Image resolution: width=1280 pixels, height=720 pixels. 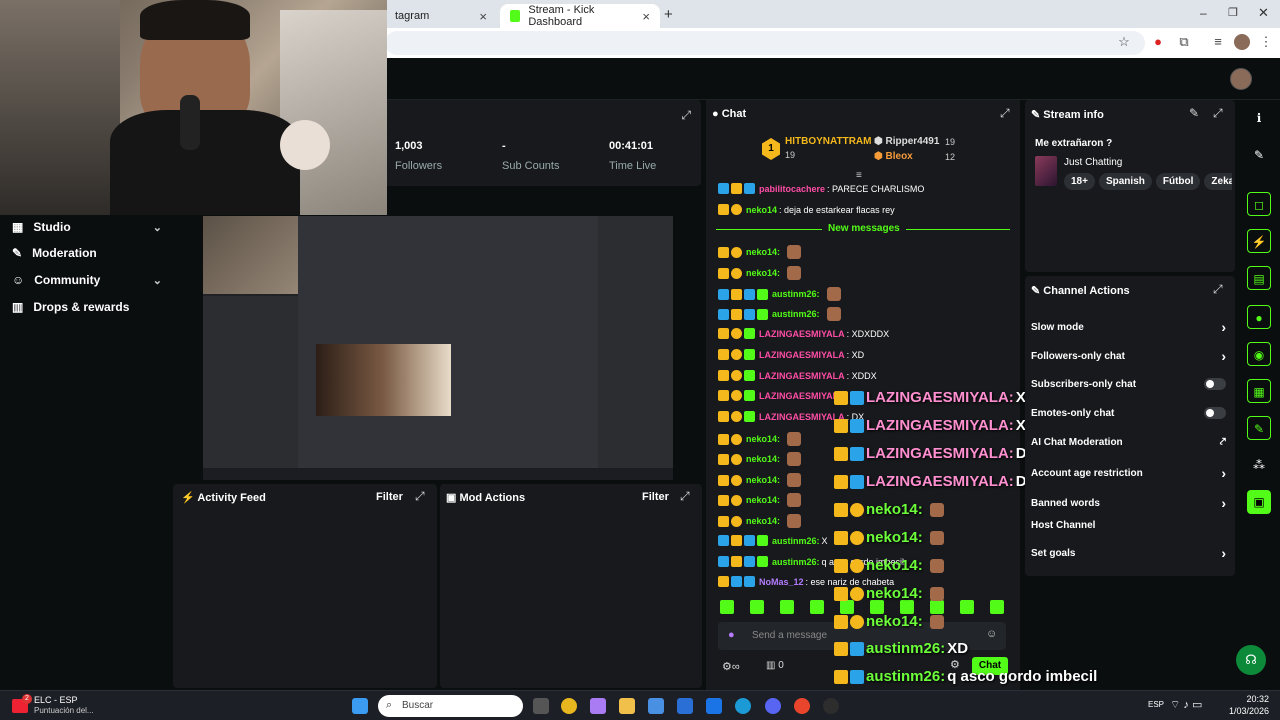 What do you see at coordinates (627, 706) in the screenshot?
I see `file-explorer-icon` at bounding box center [627, 706].